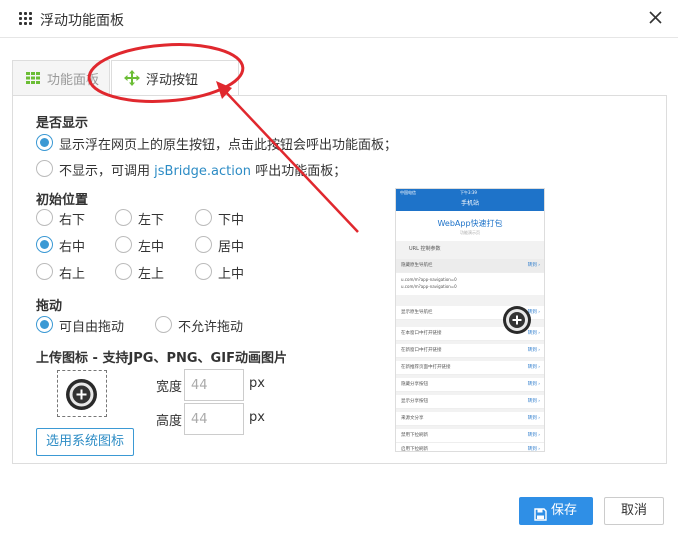 The image size is (678, 536). I want to click on option-label: 左上, so click(151, 274).